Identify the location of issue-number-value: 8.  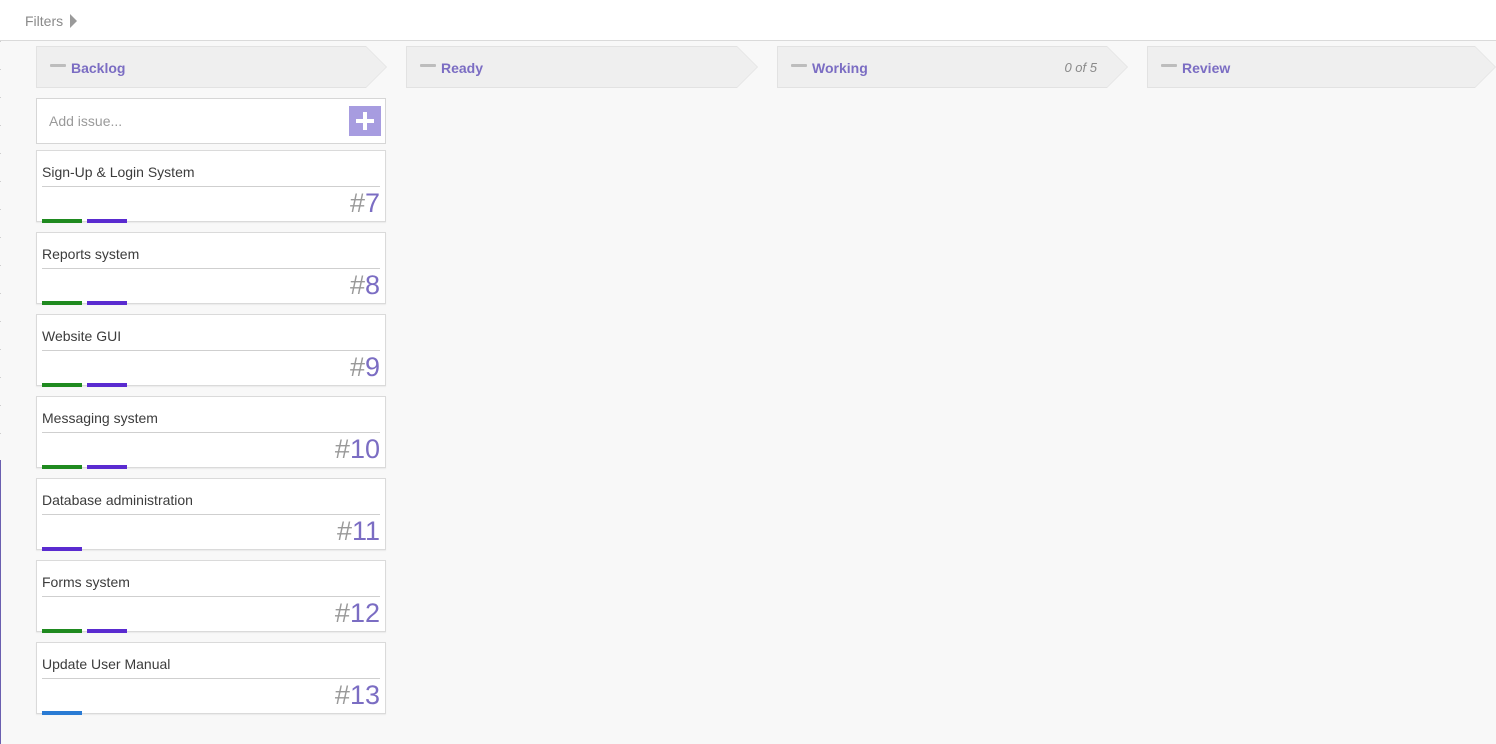
(372, 285).